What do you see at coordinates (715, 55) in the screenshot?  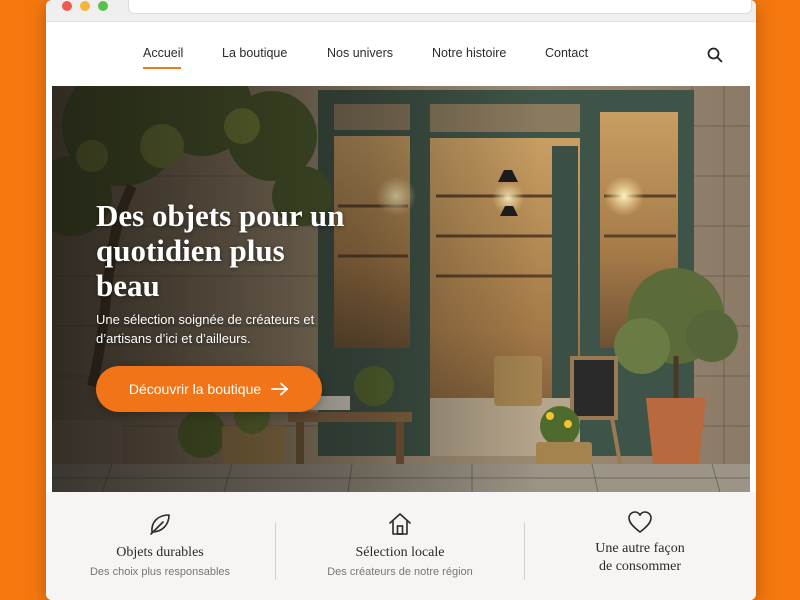 I see `search-icon` at bounding box center [715, 55].